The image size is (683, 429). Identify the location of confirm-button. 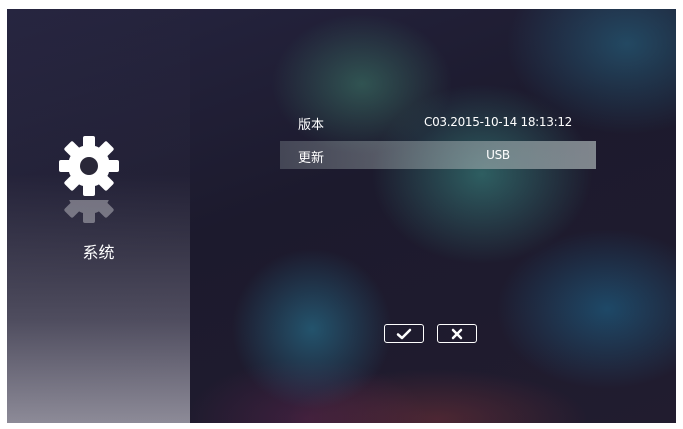
(404, 333).